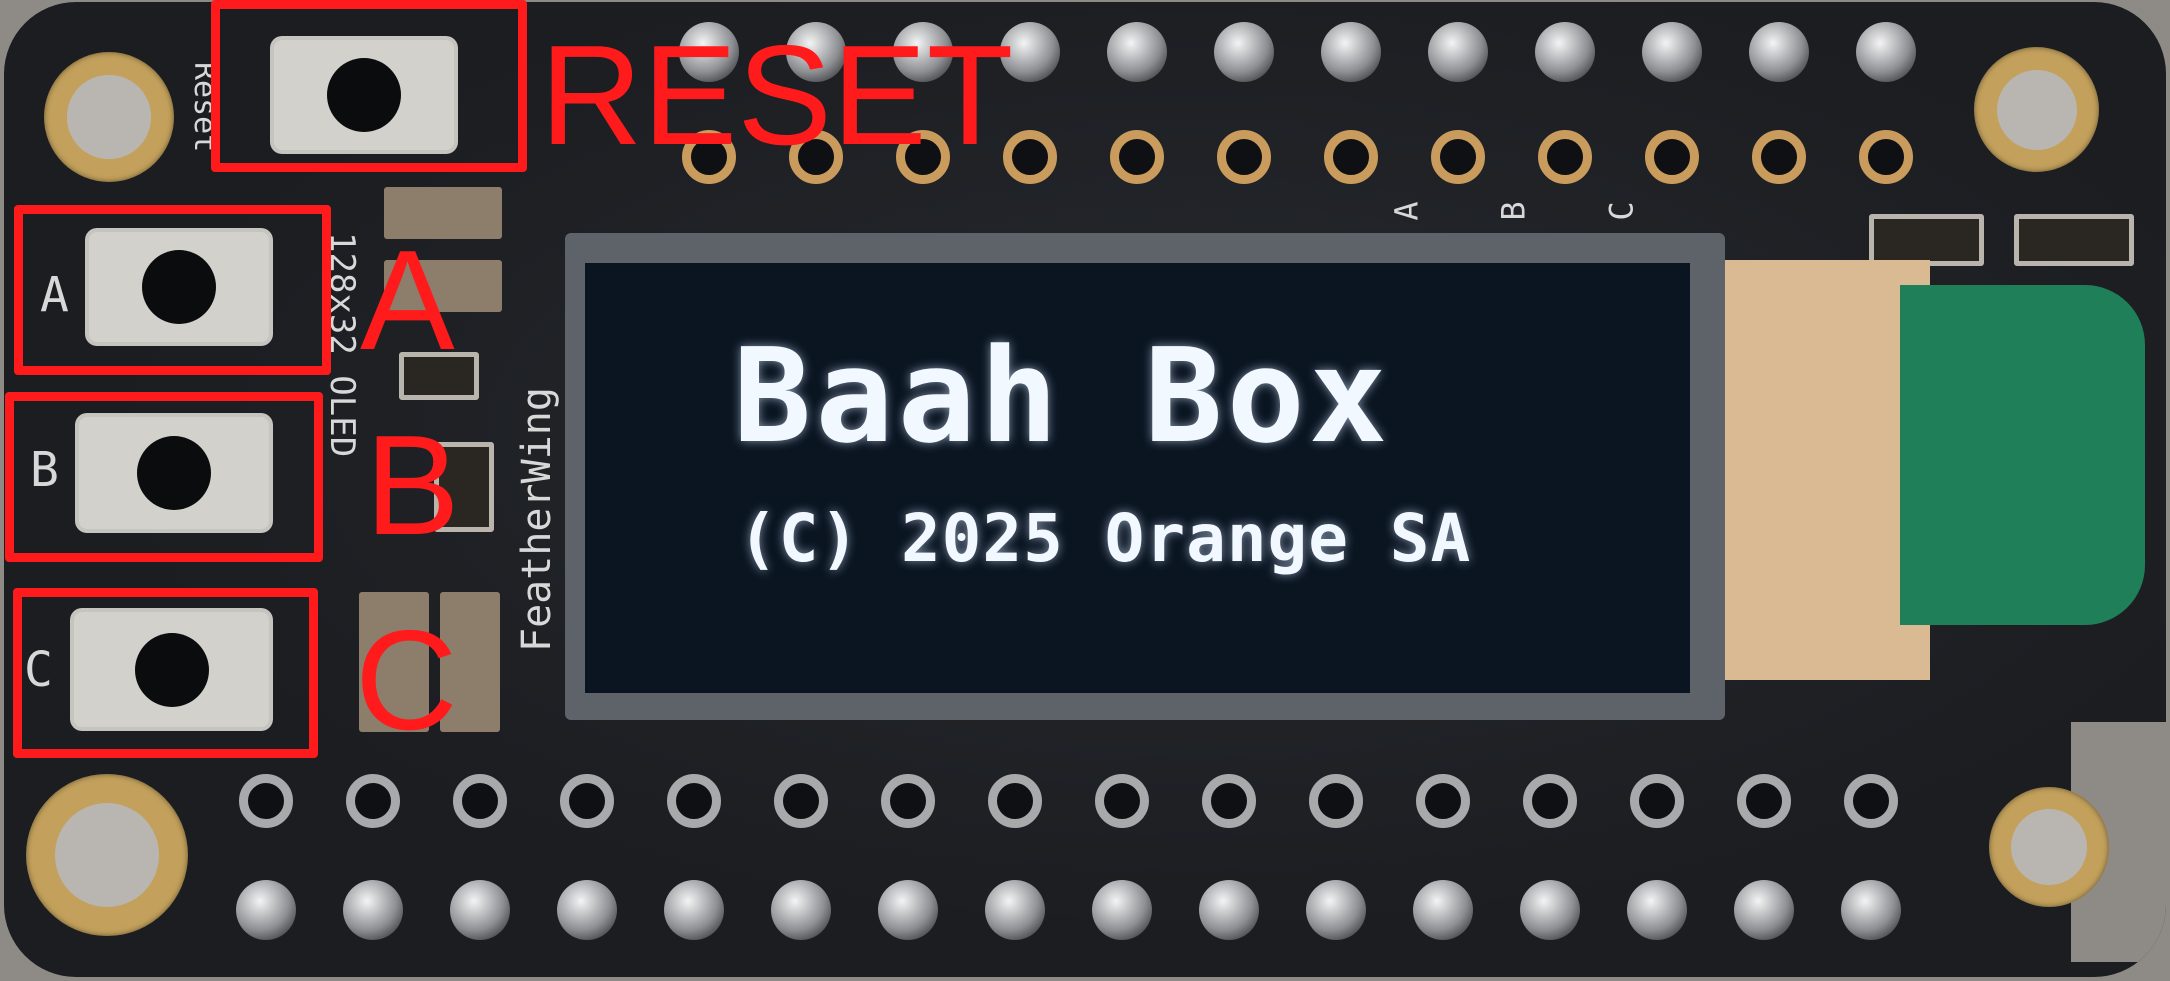 The width and height of the screenshot is (2170, 981). What do you see at coordinates (1105, 538) in the screenshot?
I see `oled-subtitle: (C) 2025 Orange SA` at bounding box center [1105, 538].